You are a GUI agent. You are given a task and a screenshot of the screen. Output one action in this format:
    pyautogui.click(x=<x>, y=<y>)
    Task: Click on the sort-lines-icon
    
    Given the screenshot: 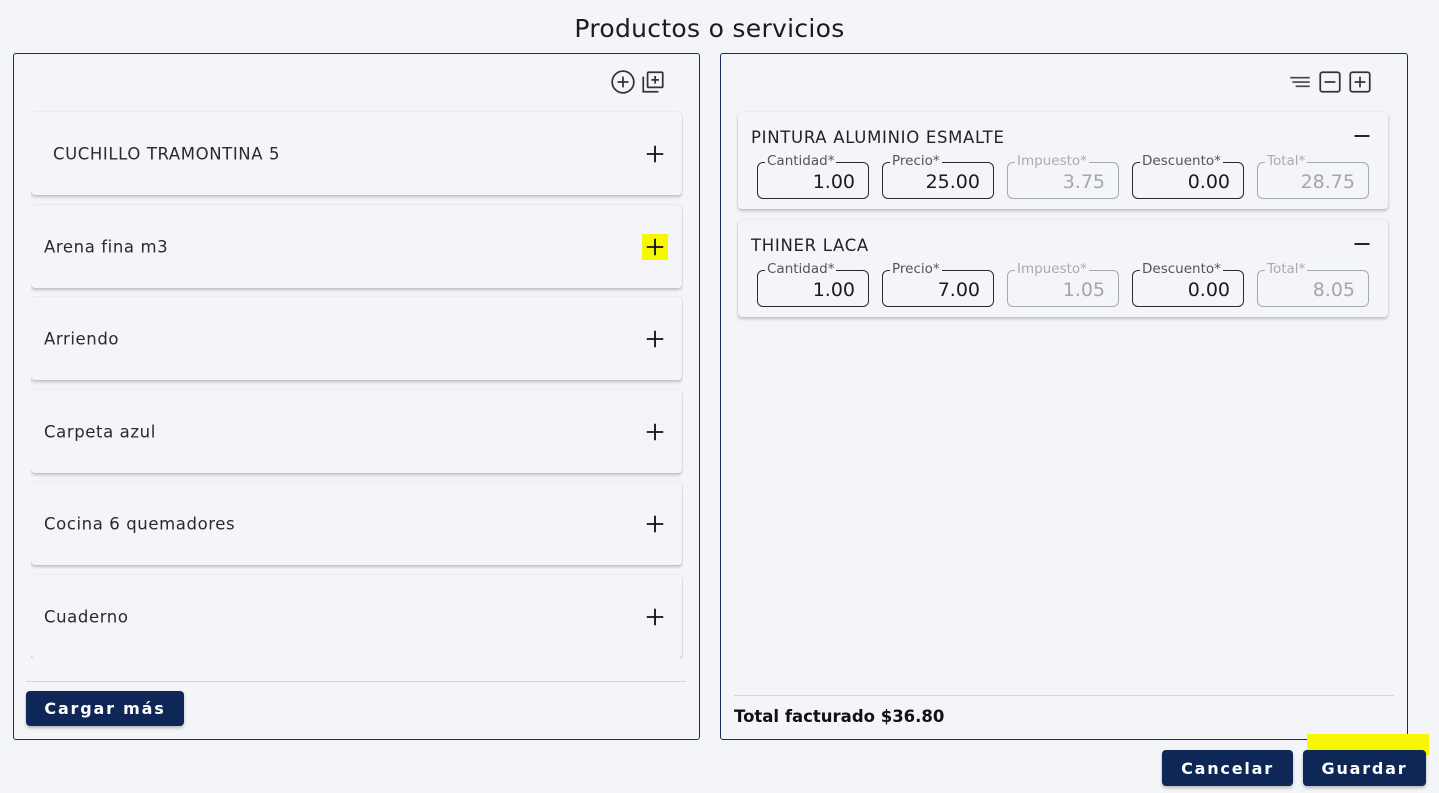 What is the action you would take?
    pyautogui.click(x=1300, y=82)
    